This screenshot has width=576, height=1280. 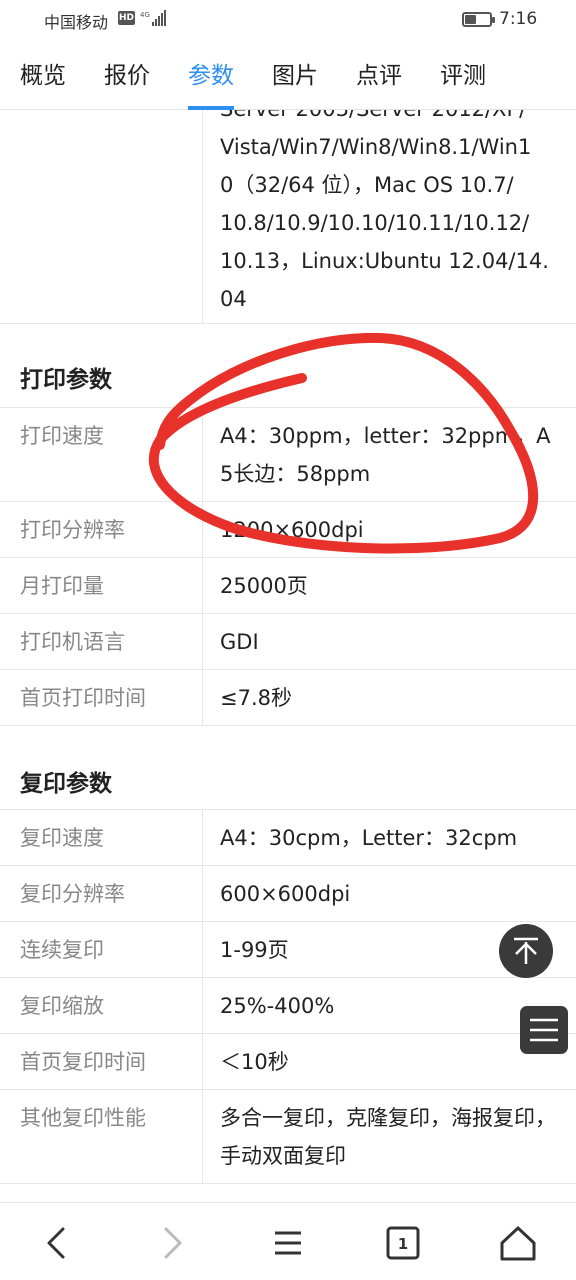 What do you see at coordinates (288, 20) in the screenshot?
I see `status-bar: 中国移动 HD 4G 7:16` at bounding box center [288, 20].